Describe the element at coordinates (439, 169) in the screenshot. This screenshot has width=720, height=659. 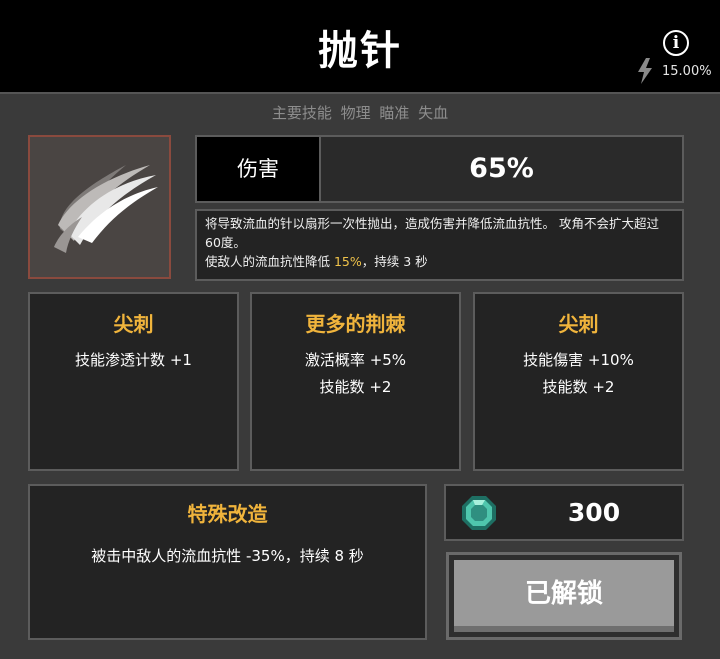
I see `damage-stat: 伤害 65%` at that location.